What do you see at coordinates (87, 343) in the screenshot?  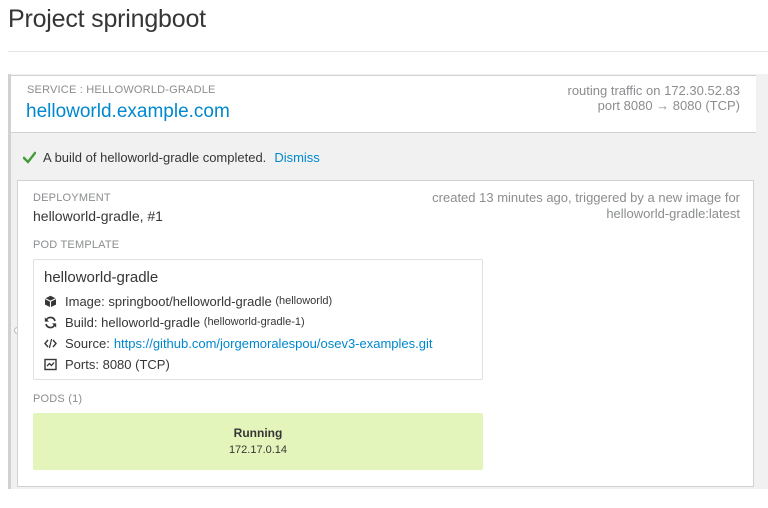 I see `source-label: Source:` at bounding box center [87, 343].